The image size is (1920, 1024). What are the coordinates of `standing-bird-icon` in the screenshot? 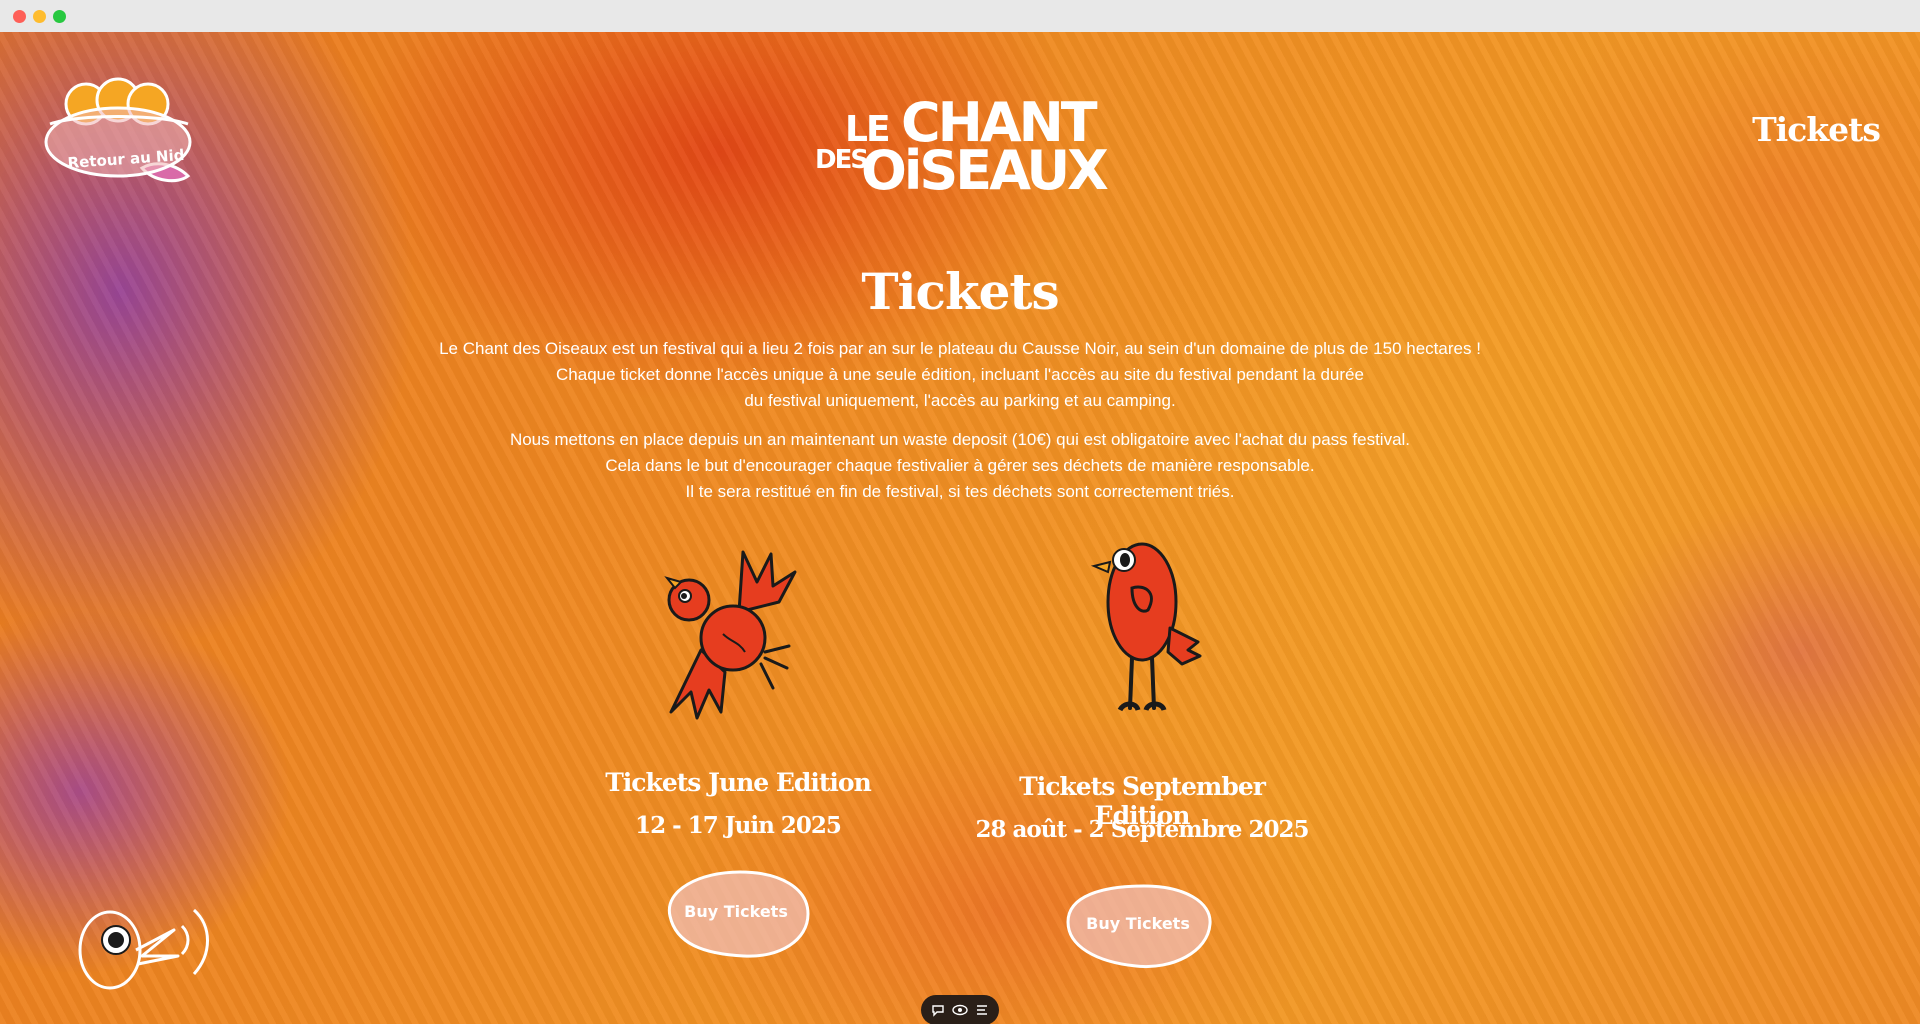 It's located at (1146, 627).